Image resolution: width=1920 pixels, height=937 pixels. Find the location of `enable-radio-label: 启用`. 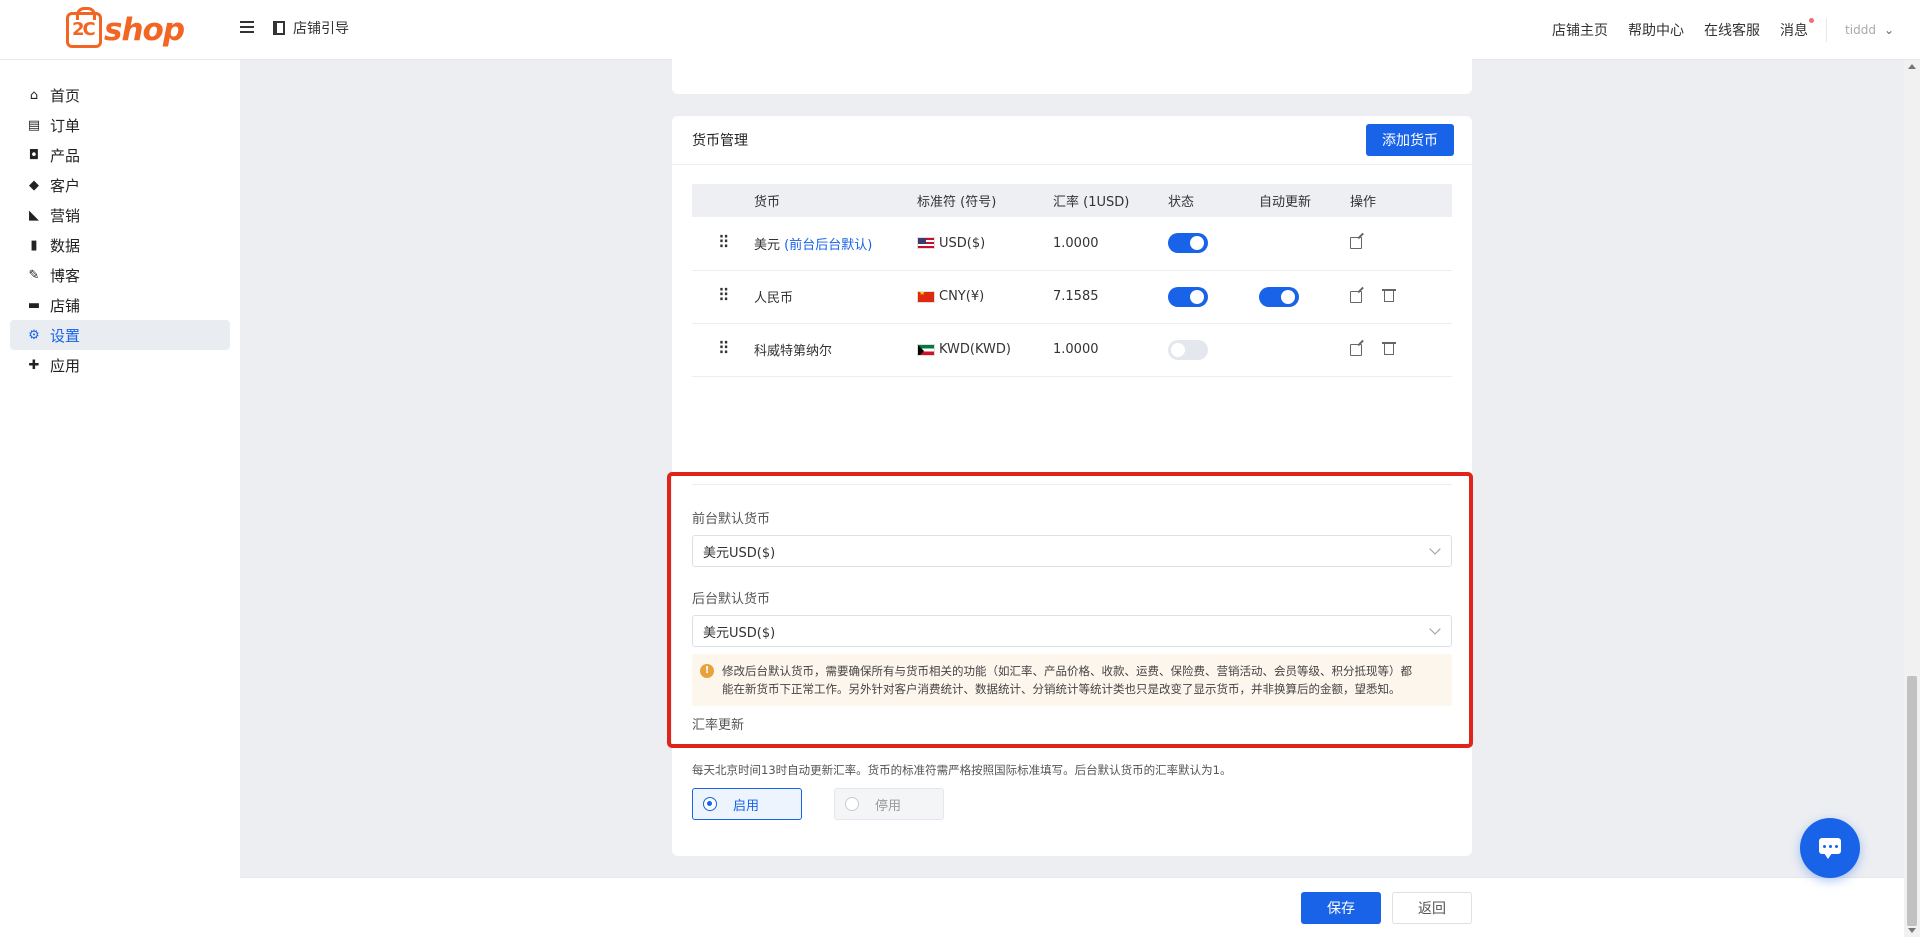

enable-radio-label: 启用 is located at coordinates (746, 806).